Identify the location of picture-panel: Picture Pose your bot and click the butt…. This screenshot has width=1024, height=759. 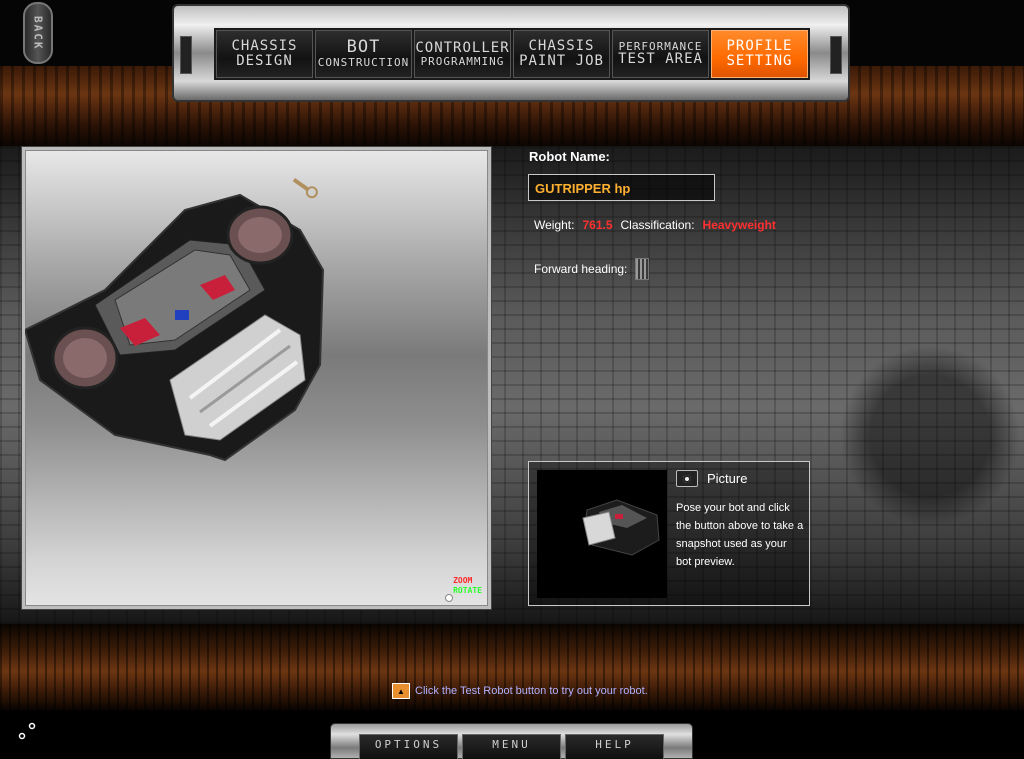
(669, 533).